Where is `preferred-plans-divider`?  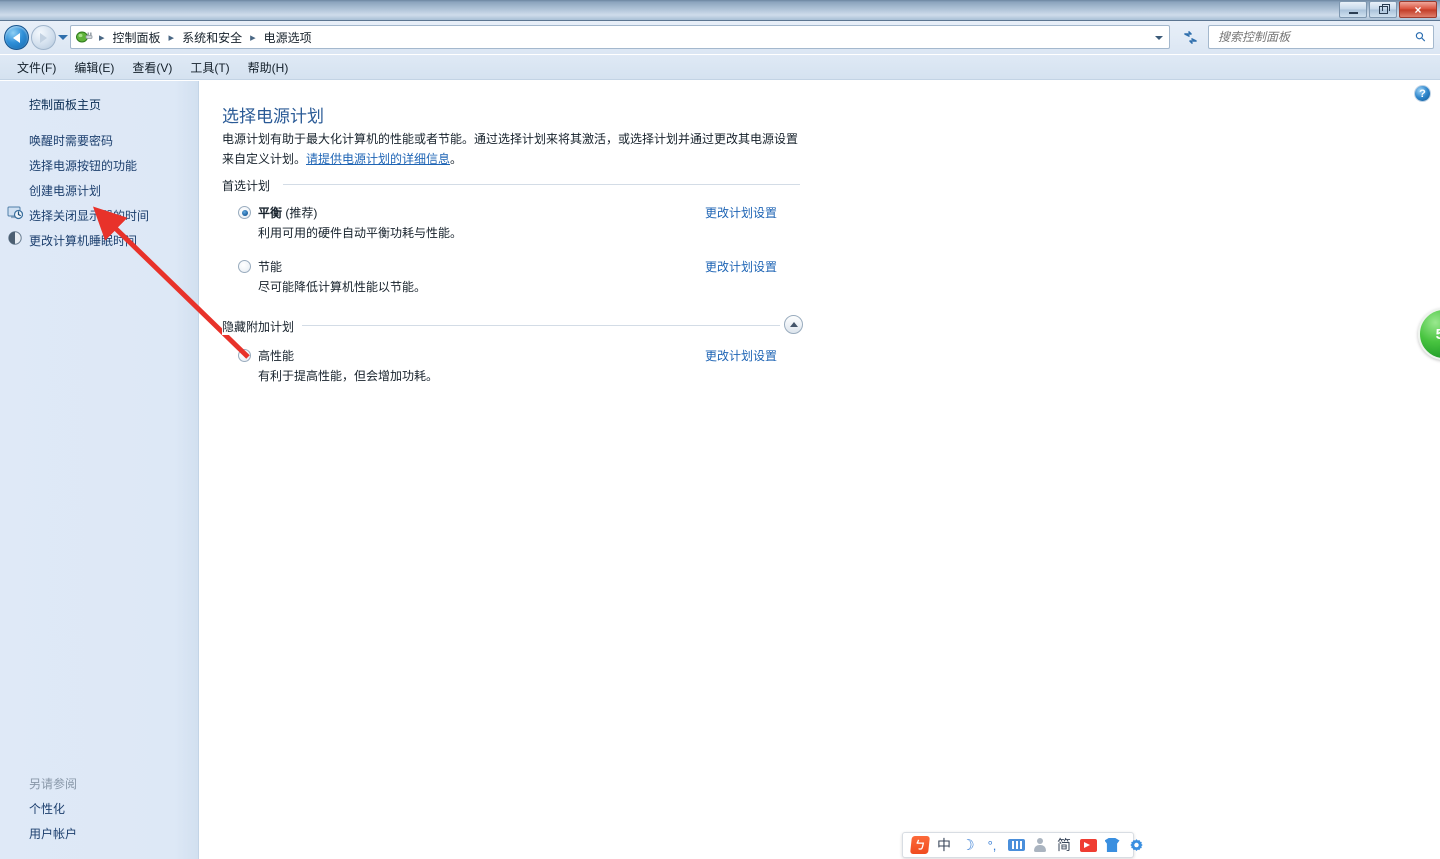
preferred-plans-divider is located at coordinates (541, 184).